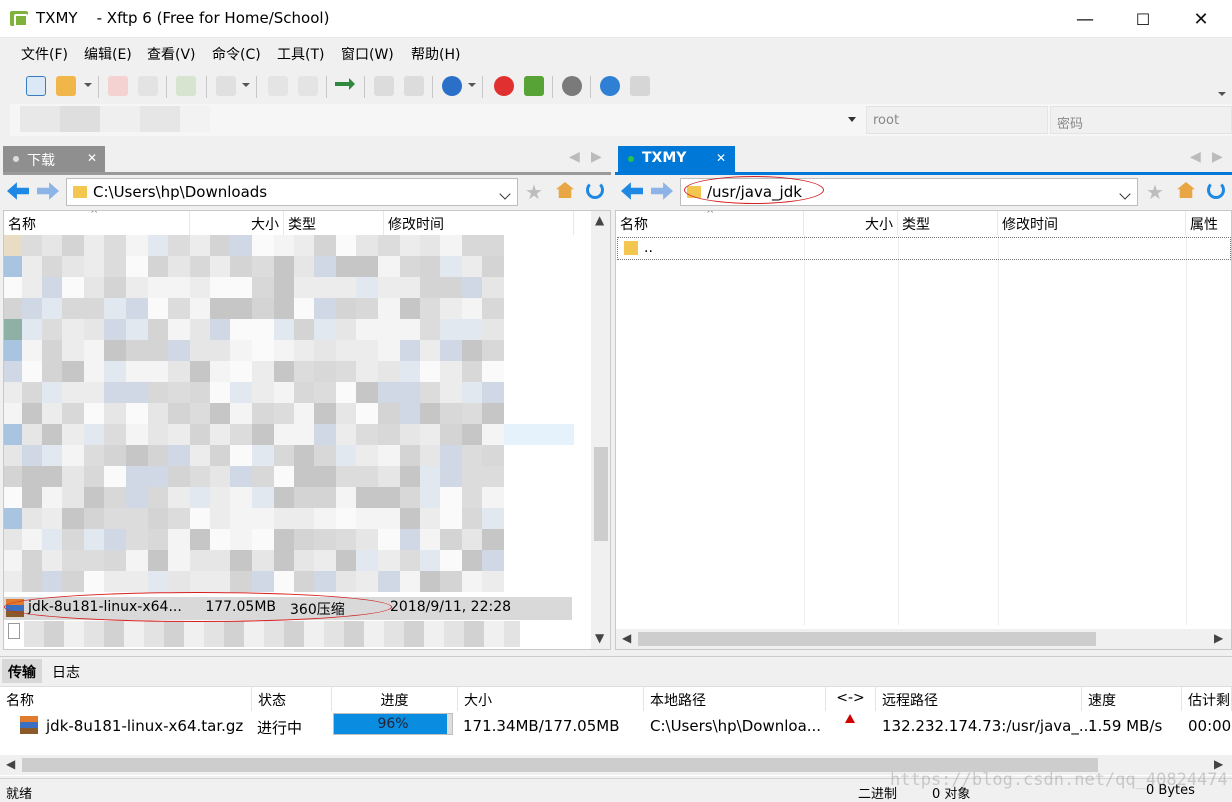  What do you see at coordinates (621, 120) in the screenshot?
I see `address-bar` at bounding box center [621, 120].